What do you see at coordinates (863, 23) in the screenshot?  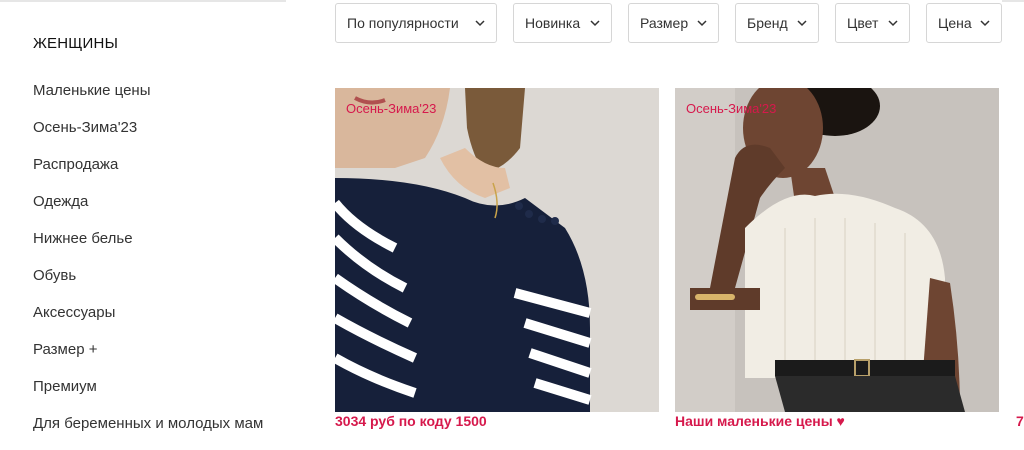 I see `color-filter-label: Цвет` at bounding box center [863, 23].